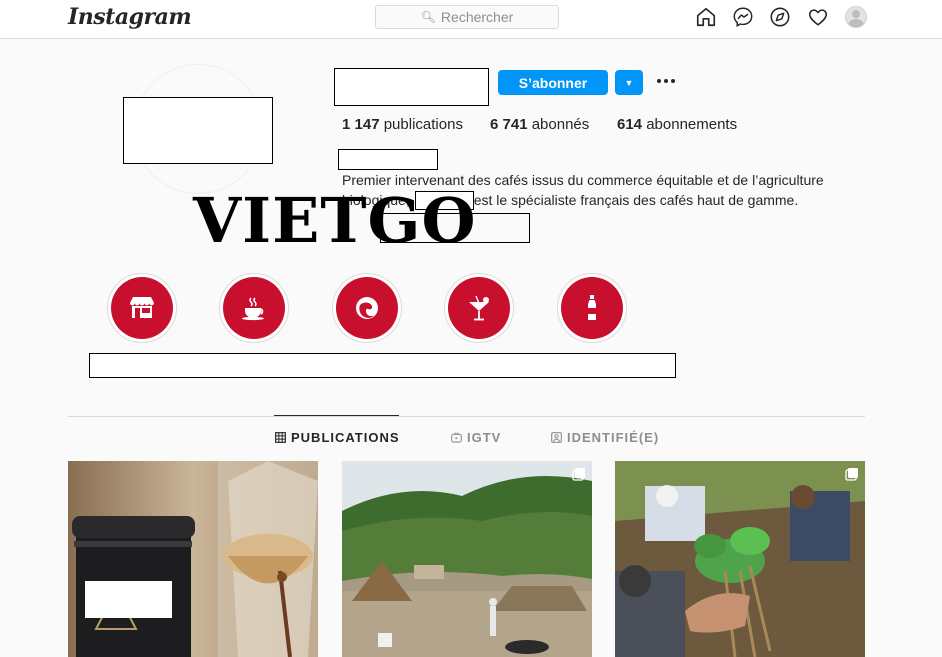  What do you see at coordinates (509, 124) in the screenshot?
I see `followers-count: 6 741` at bounding box center [509, 124].